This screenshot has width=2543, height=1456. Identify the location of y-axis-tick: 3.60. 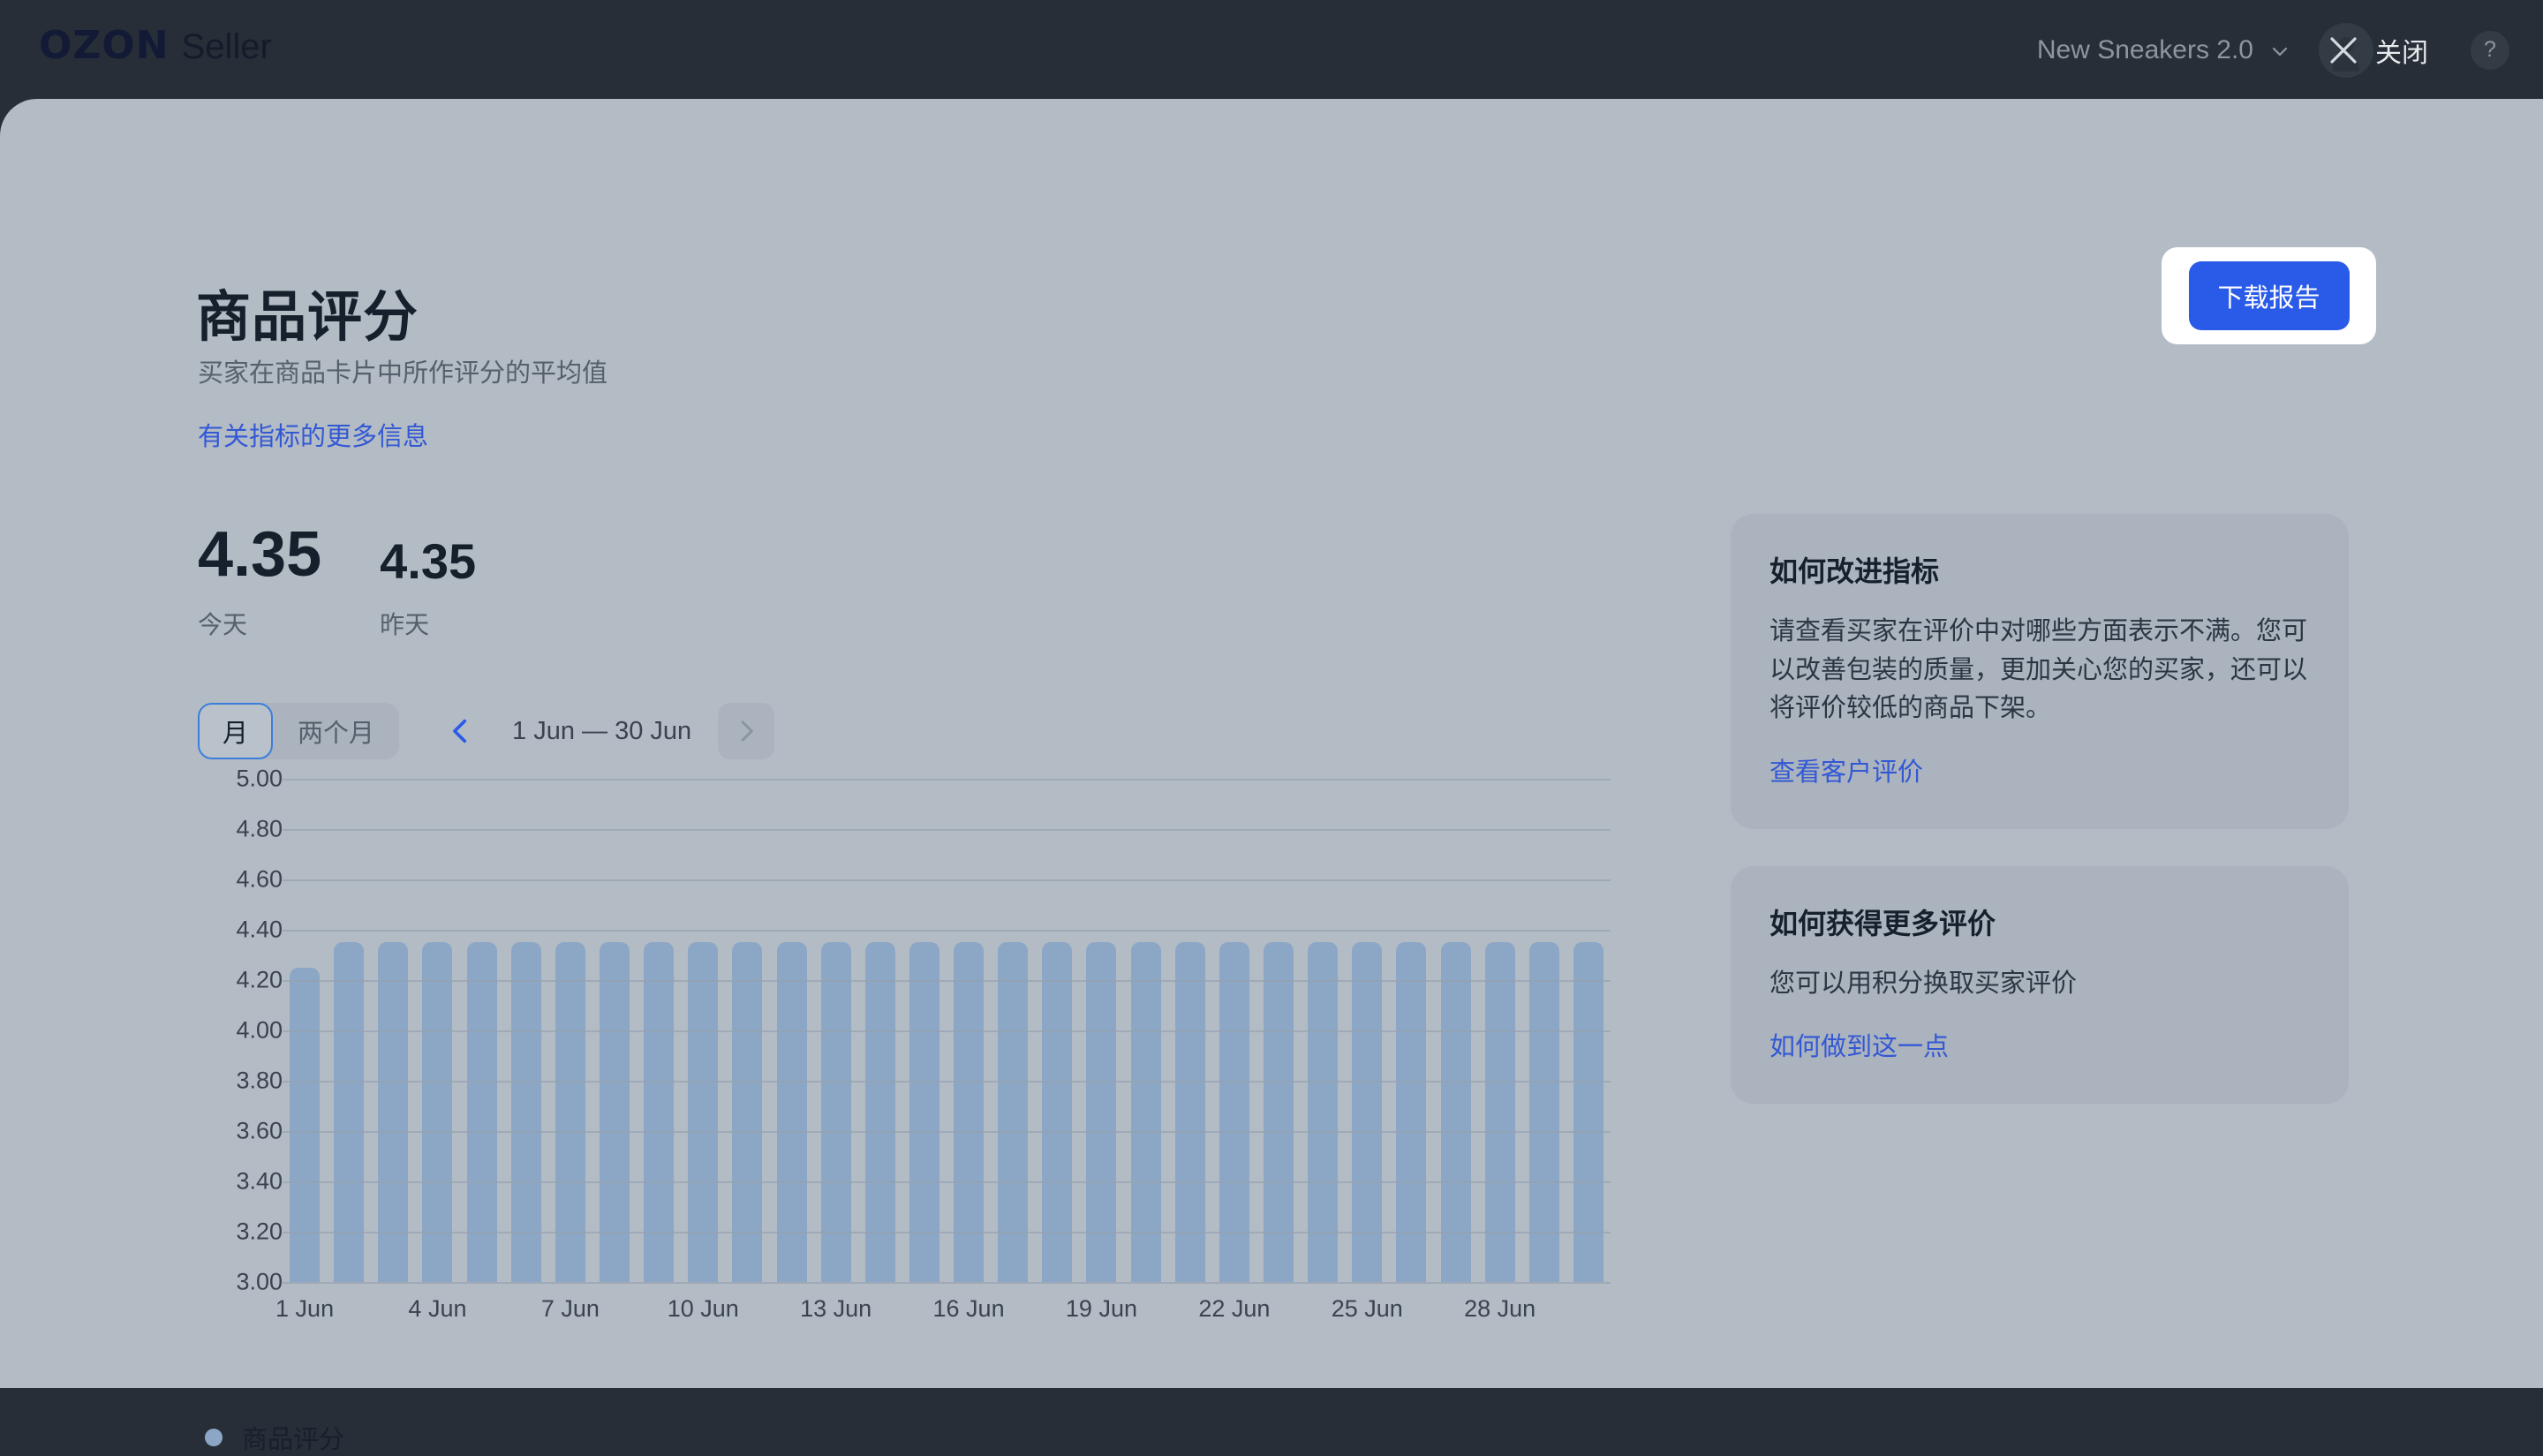
(259, 1130).